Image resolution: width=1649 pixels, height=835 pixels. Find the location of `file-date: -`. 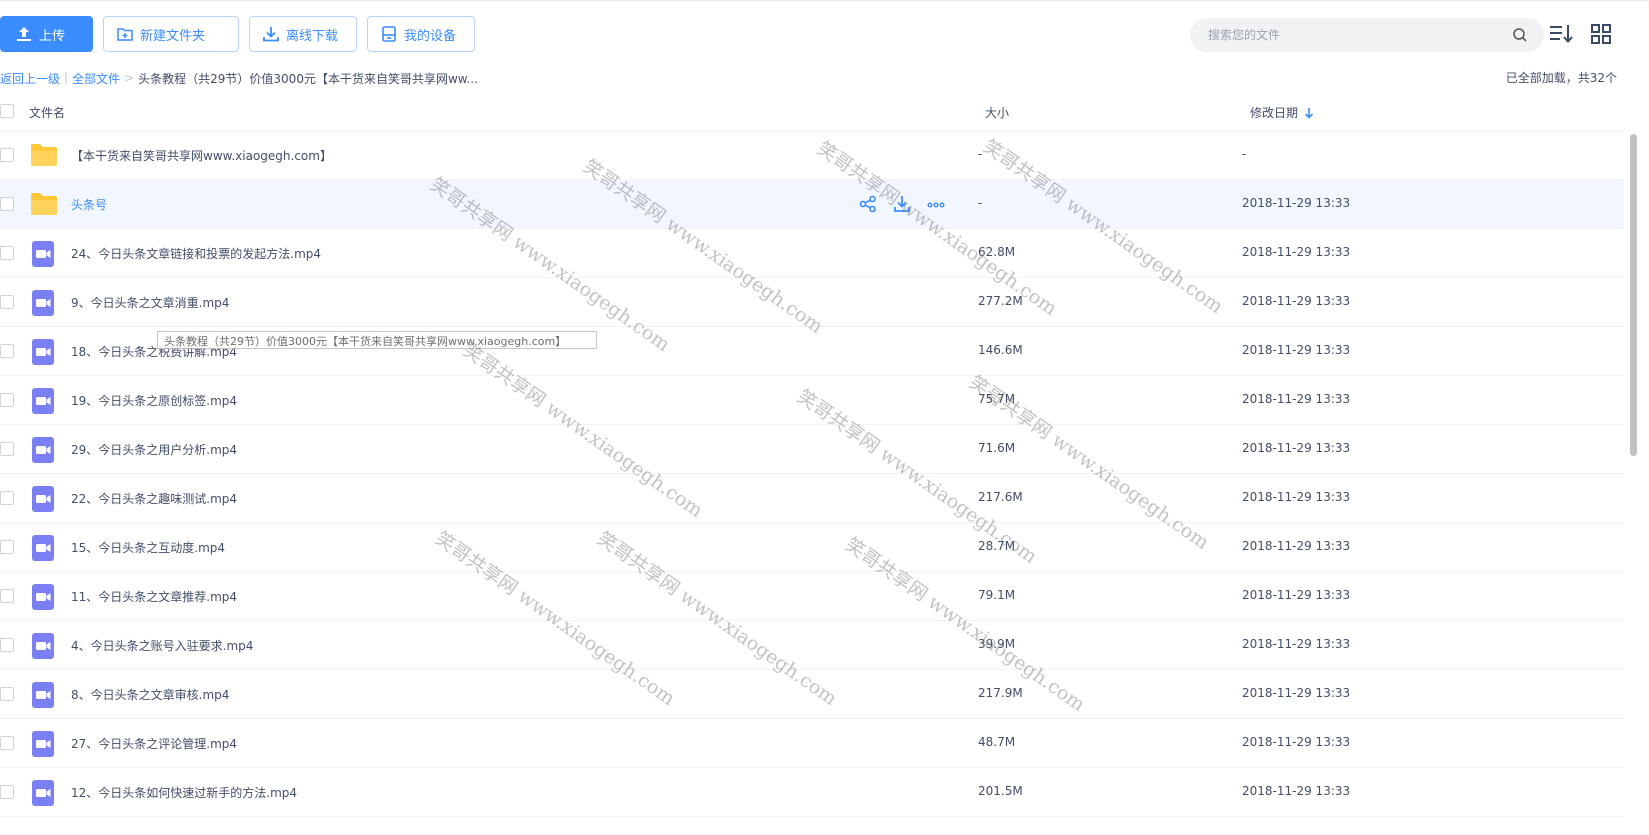

file-date: - is located at coordinates (1244, 154).